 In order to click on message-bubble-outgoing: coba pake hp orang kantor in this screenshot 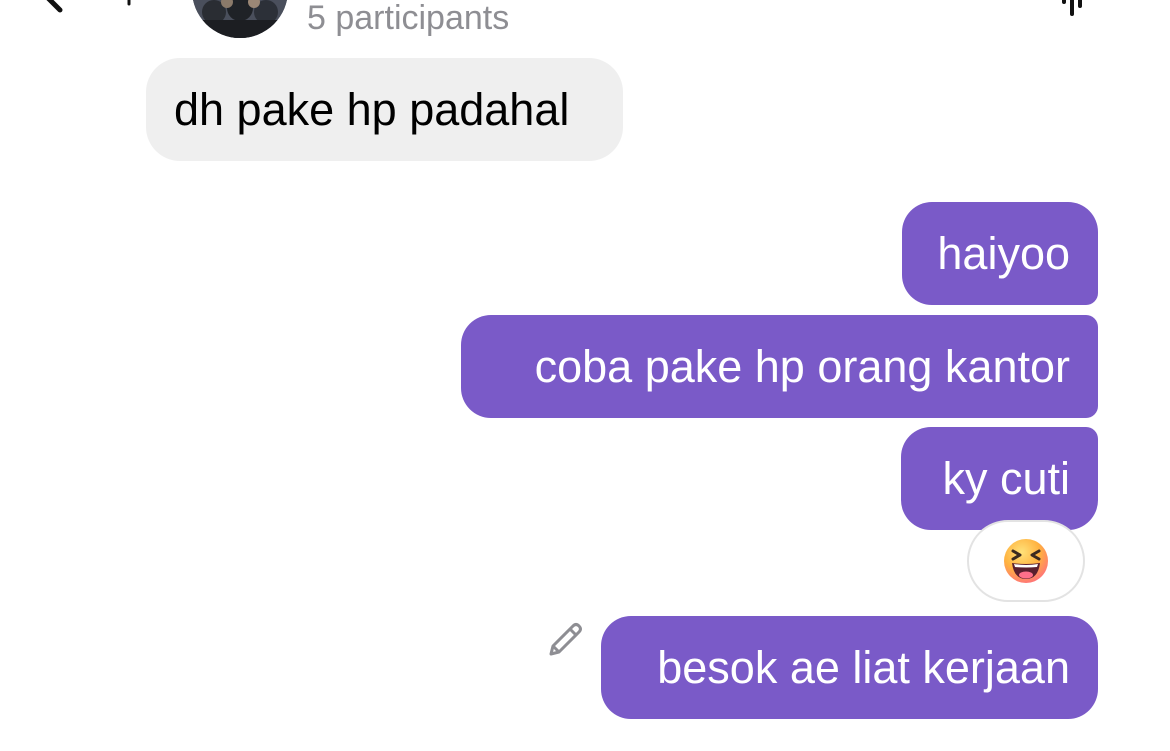, I will do `click(779, 366)`.